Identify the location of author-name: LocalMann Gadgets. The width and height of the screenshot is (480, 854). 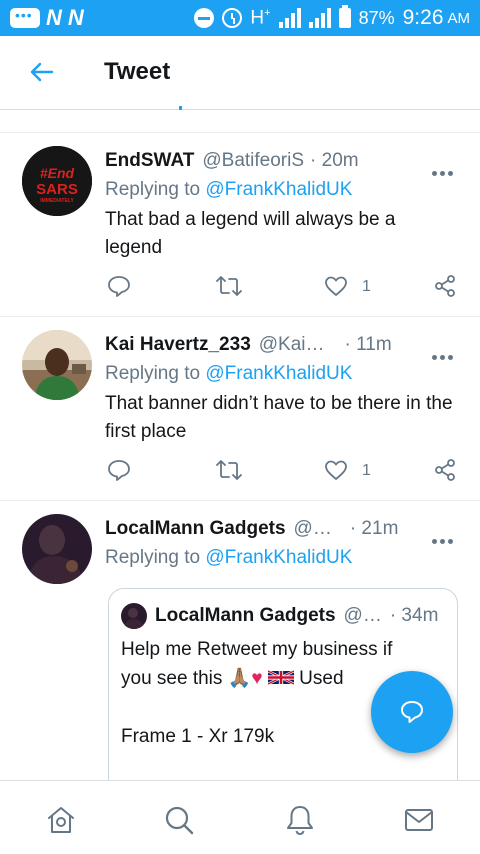
(195, 529).